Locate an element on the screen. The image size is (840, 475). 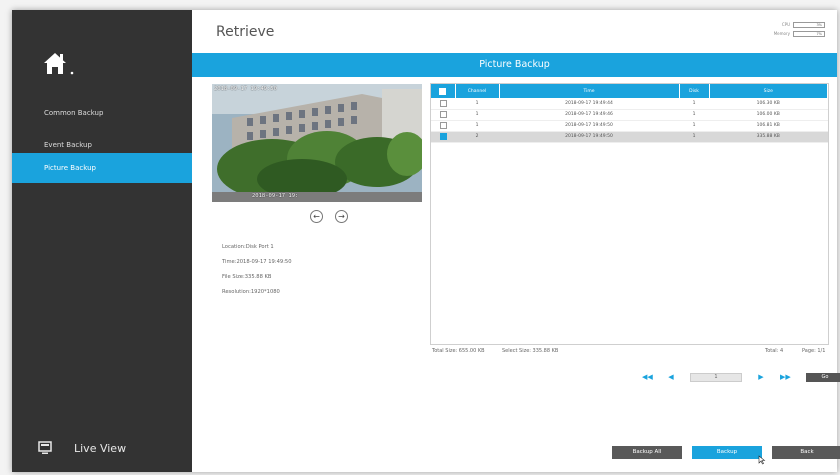
column-time: Time is located at coordinates (589, 91).